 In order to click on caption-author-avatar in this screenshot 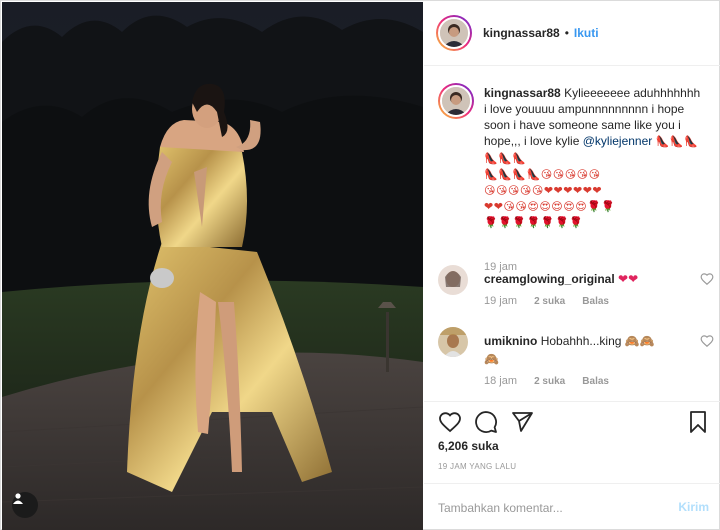, I will do `click(456, 101)`.